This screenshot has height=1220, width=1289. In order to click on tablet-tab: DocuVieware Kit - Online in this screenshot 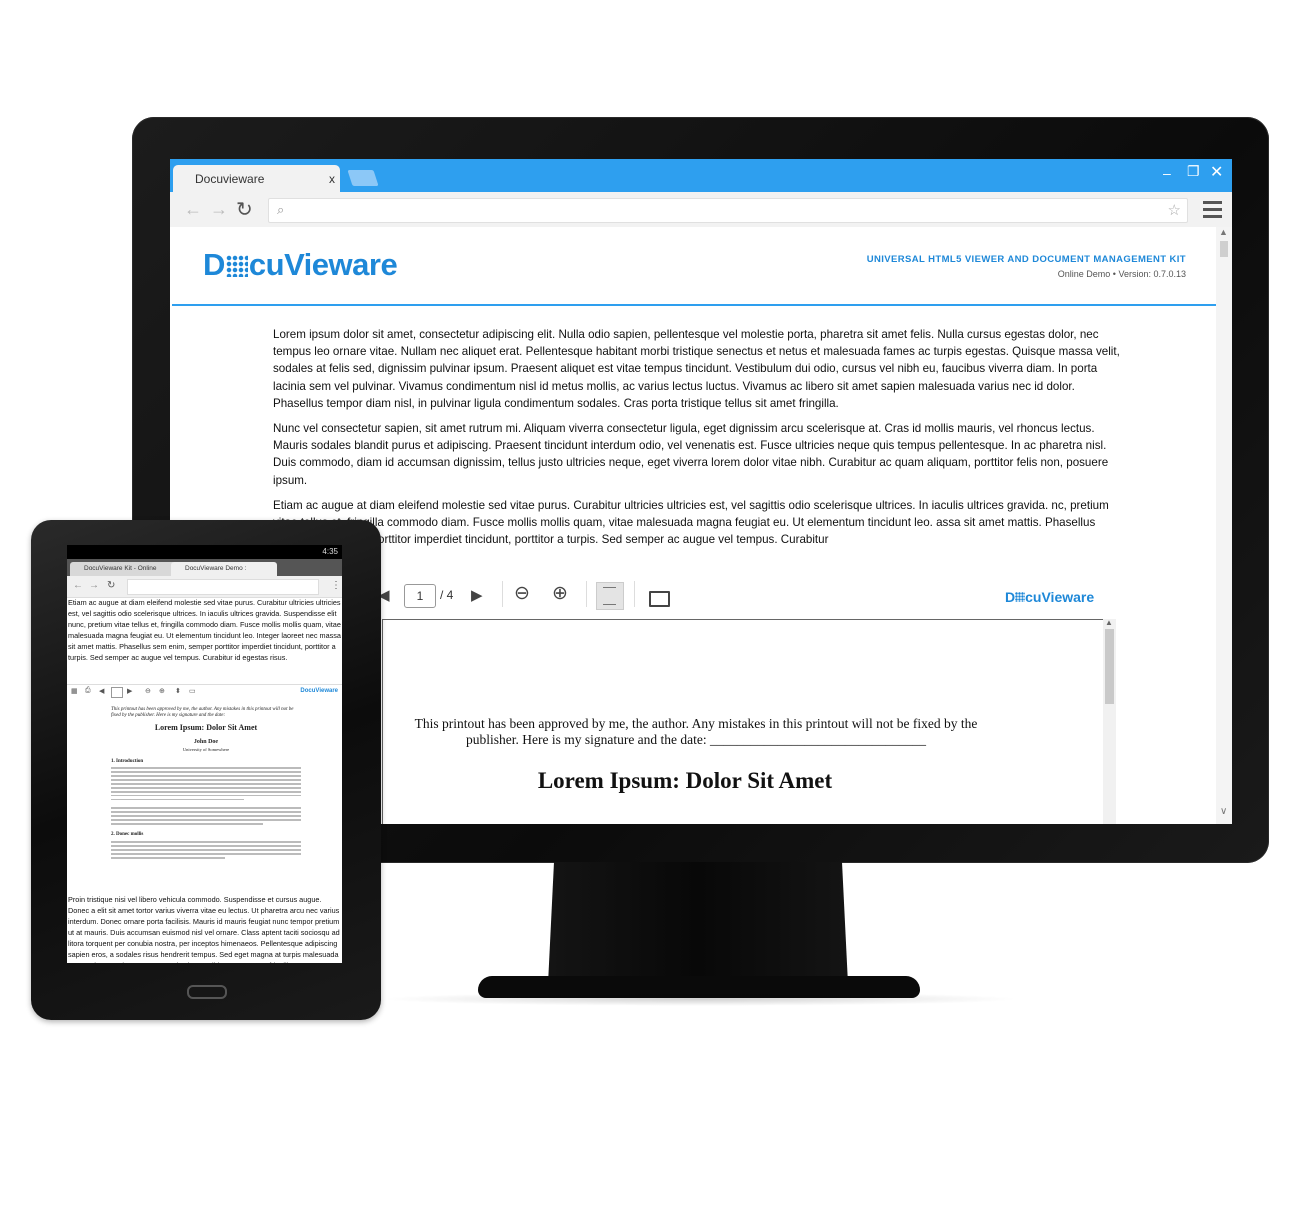, I will do `click(123, 569)`.